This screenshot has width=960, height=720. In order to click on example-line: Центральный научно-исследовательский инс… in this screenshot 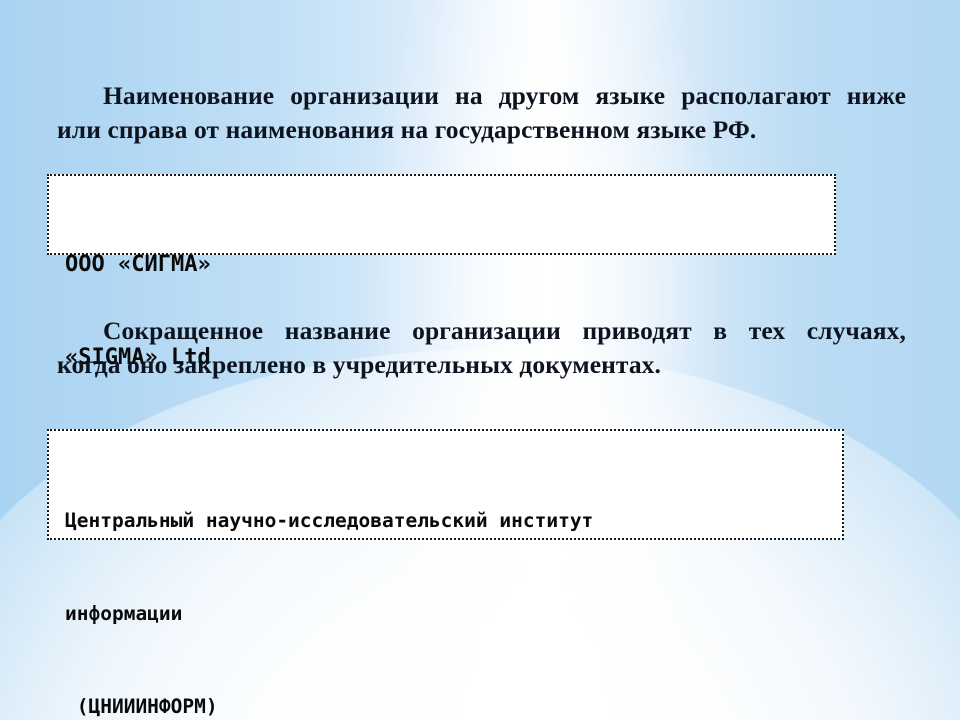, I will do `click(329, 520)`.